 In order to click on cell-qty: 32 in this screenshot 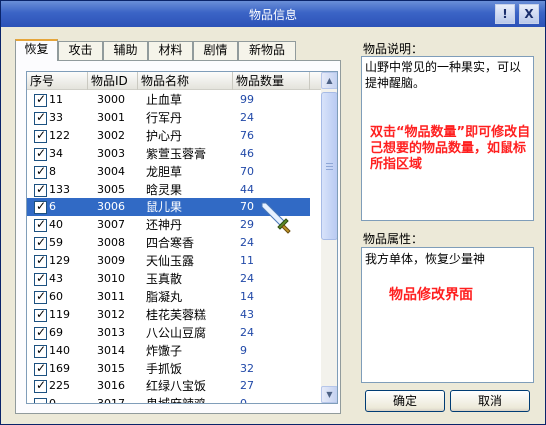, I will do `click(247, 369)`.